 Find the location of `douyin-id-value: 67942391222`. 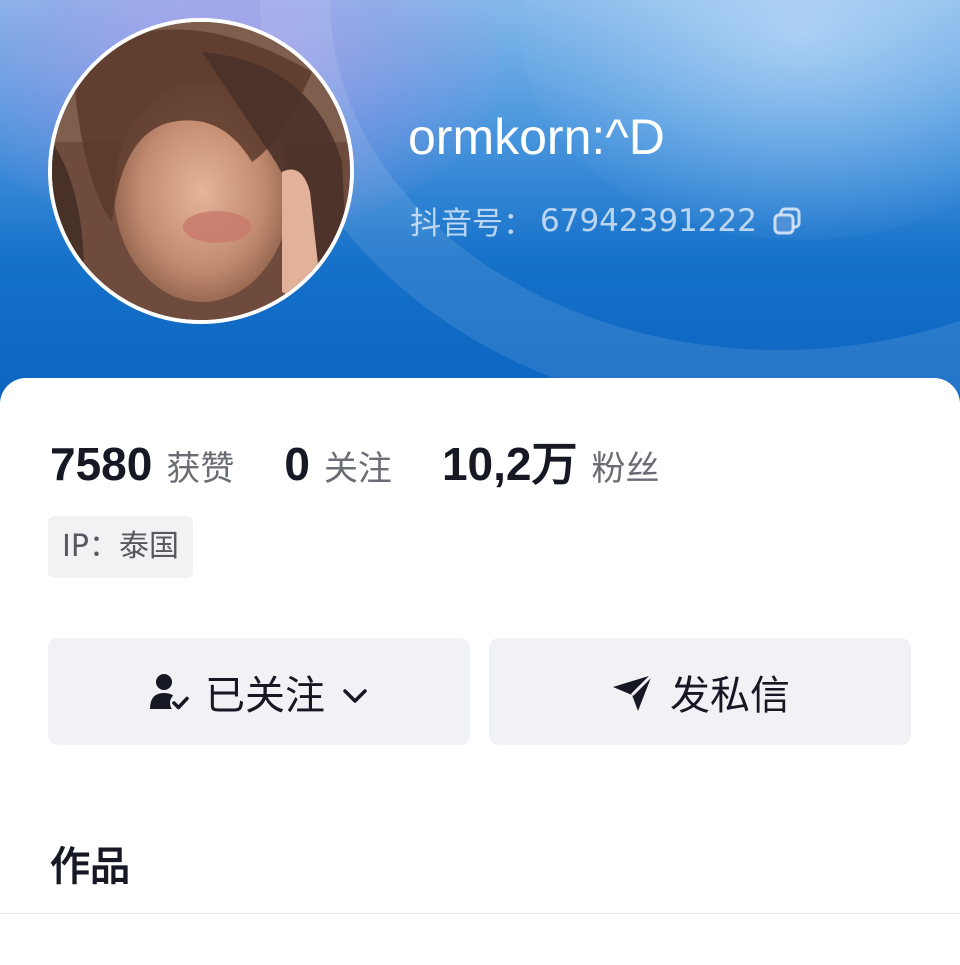

douyin-id-value: 67942391222 is located at coordinates (648, 220).